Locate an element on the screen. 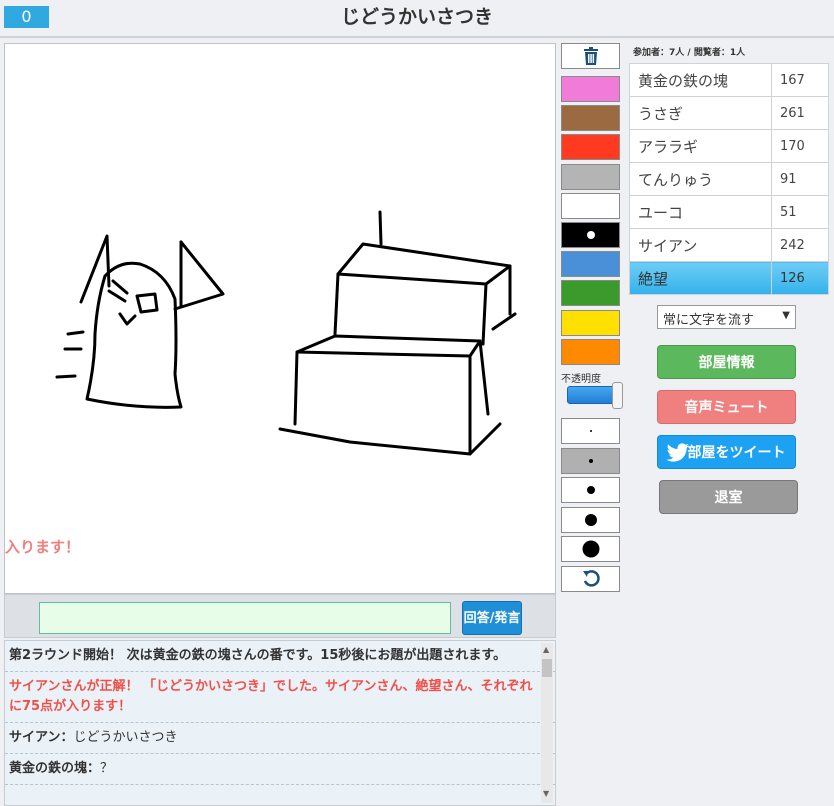 Image resolution: width=834 pixels, height=806 pixels. player-score: 91 is located at coordinates (800, 179).